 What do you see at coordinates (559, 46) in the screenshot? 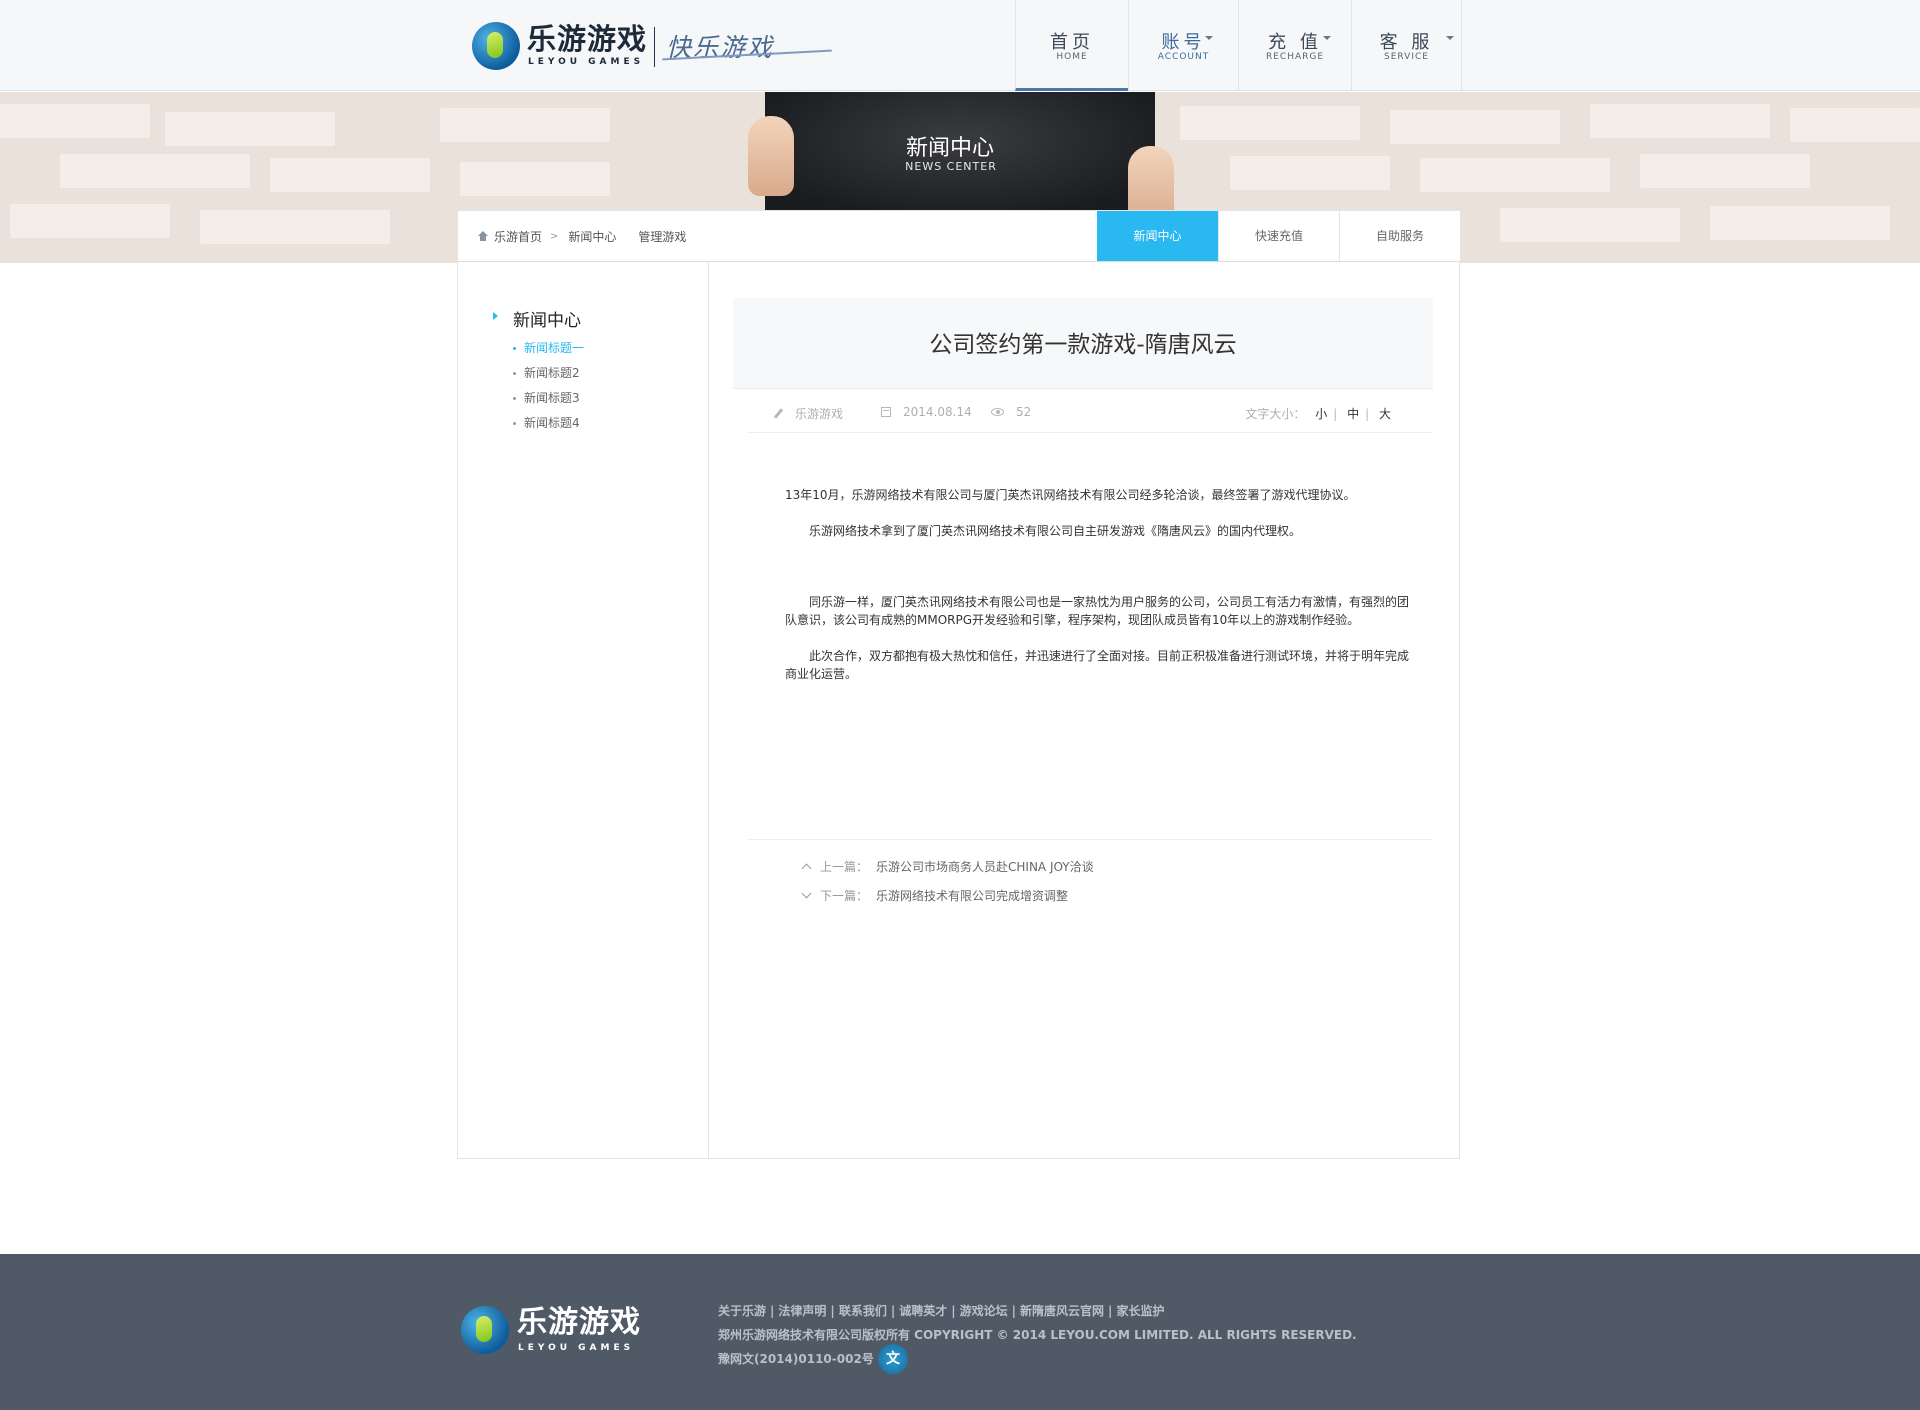
I see `site-logo: 乐游游戏 LEYOU GAMES` at bounding box center [559, 46].